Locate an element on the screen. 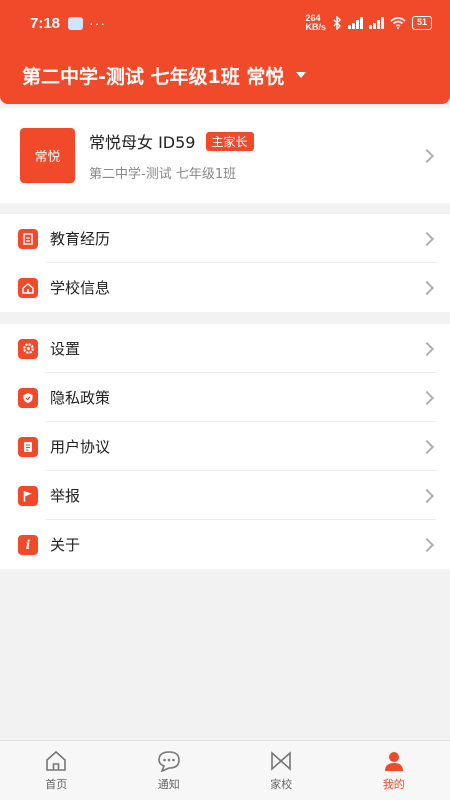 Image resolution: width=450 pixels, height=800 pixels. tab-label: 我的 is located at coordinates (393, 784).